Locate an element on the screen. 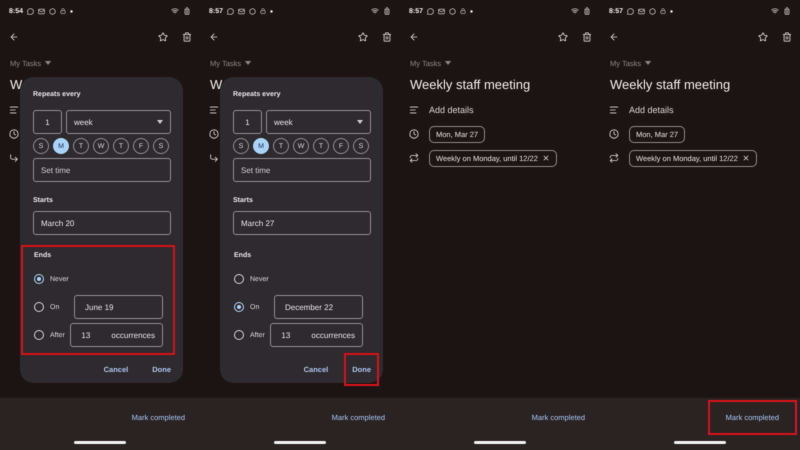  end-date-field: December 22 is located at coordinates (318, 307).